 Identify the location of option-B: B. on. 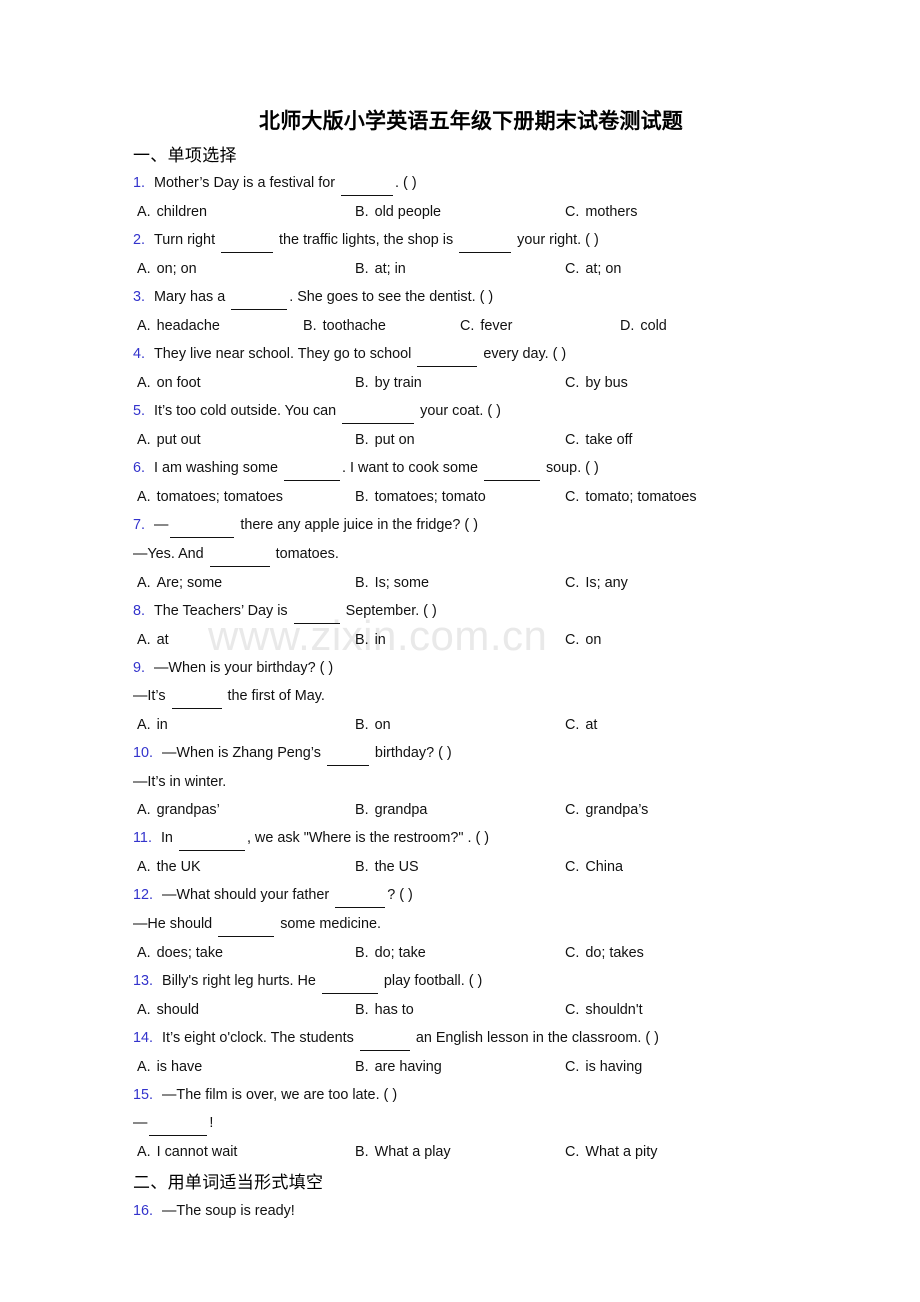
(373, 725).